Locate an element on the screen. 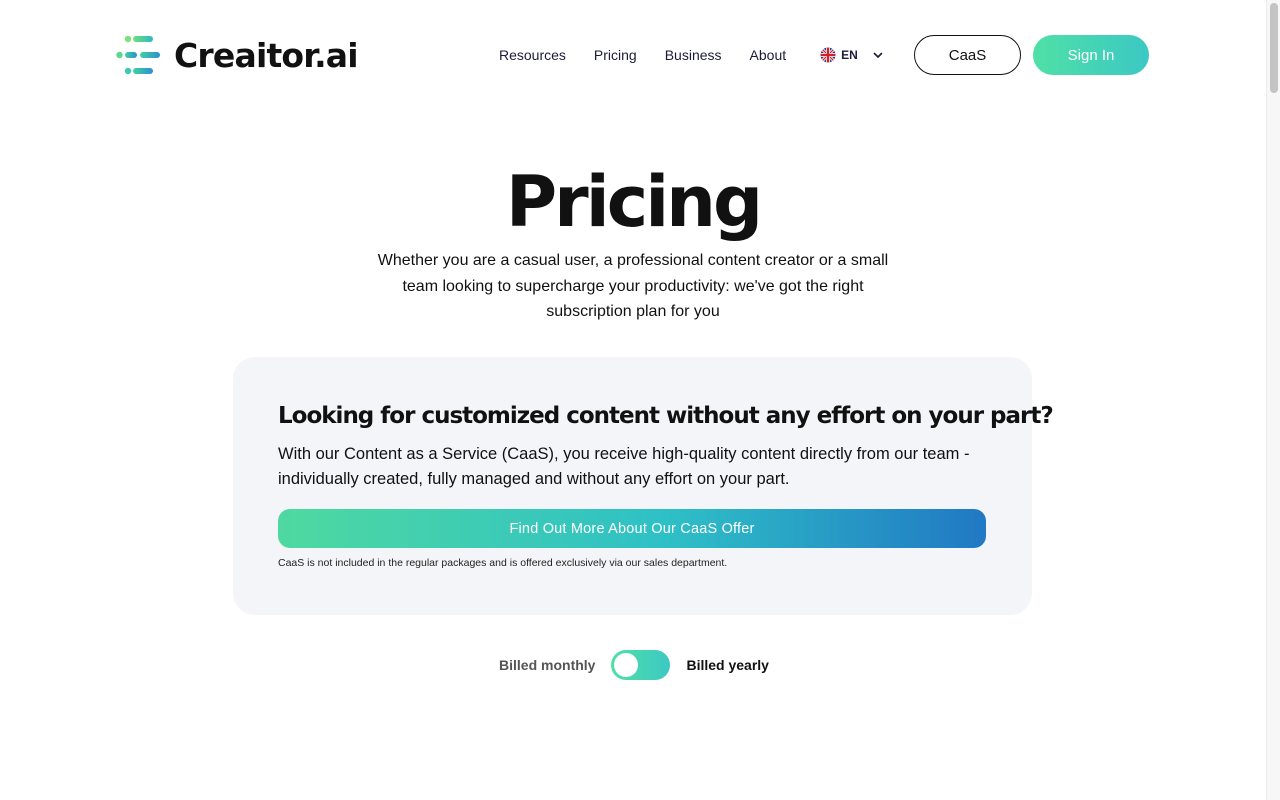  nav-about: About is located at coordinates (768, 55).